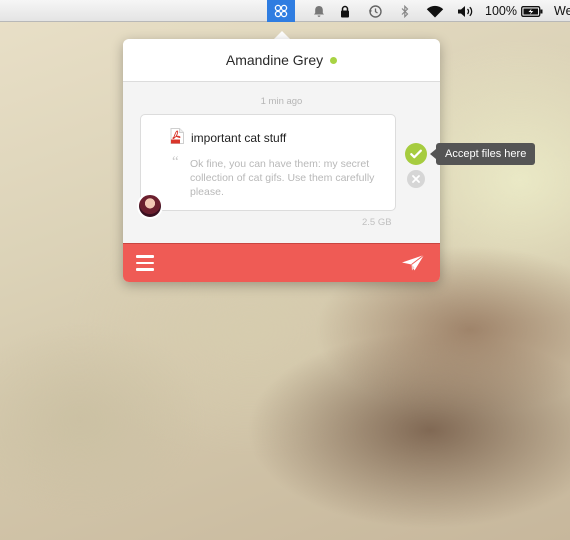 Image resolution: width=570 pixels, height=540 pixels. What do you see at coordinates (435, 11) in the screenshot?
I see `wifi-icon` at bounding box center [435, 11].